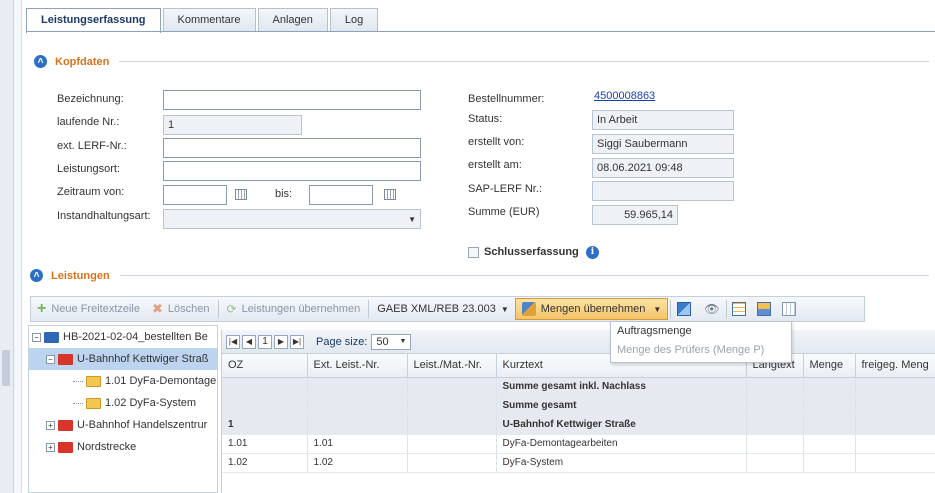 The image size is (935, 493). What do you see at coordinates (473, 252) in the screenshot?
I see `schlusserfassung-checkbox` at bounding box center [473, 252].